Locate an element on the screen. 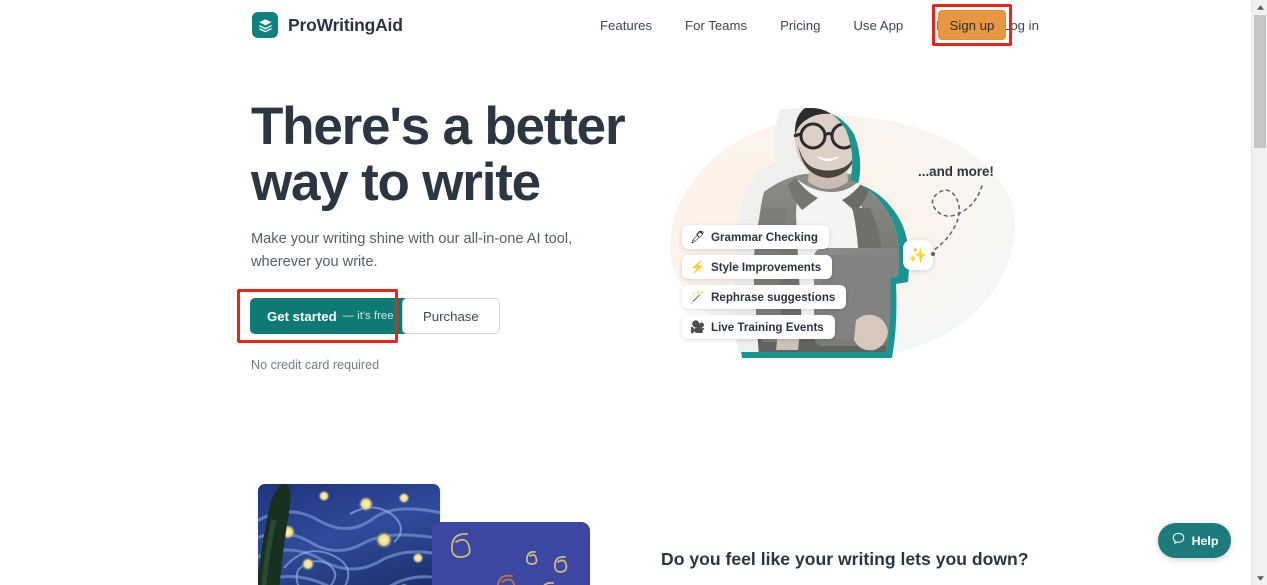 The image size is (1267, 585). get-started-button: Get started — it's free is located at coordinates (330, 316).